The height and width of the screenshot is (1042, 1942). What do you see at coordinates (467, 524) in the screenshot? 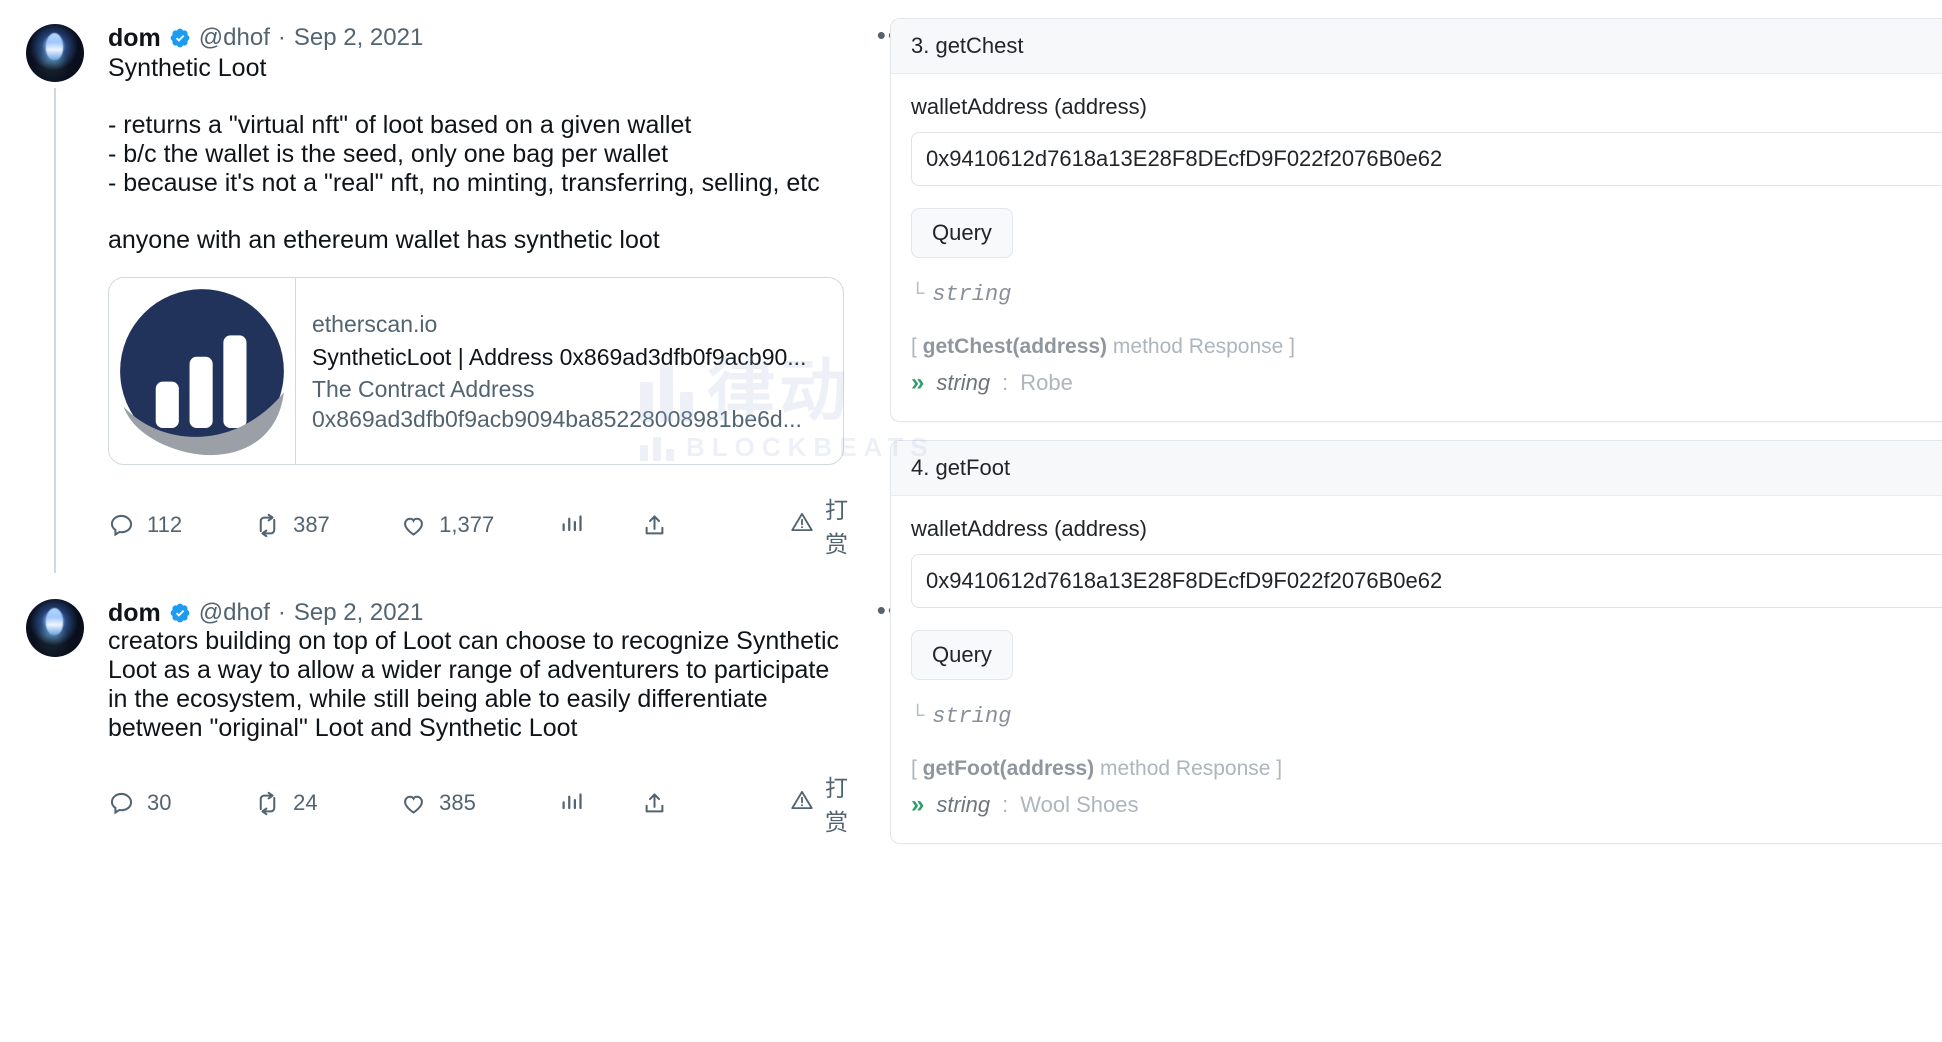
I see `like-count: 1,377` at bounding box center [467, 524].